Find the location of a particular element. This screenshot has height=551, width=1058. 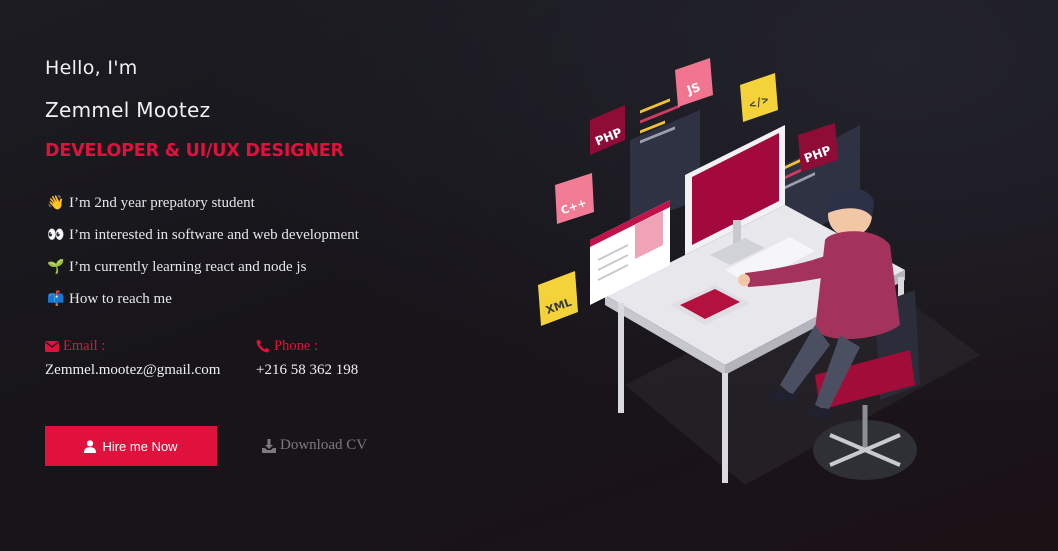

about-text: I’m 2nd year prepatory student is located at coordinates (162, 203).